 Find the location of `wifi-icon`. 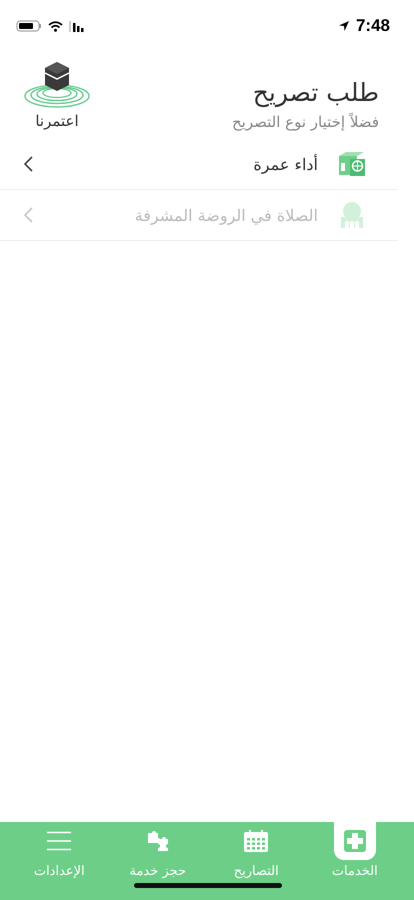

wifi-icon is located at coordinates (55, 26).